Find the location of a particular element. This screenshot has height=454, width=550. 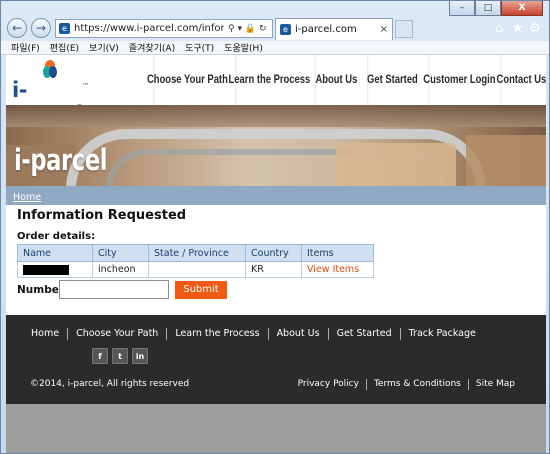

redacted-name is located at coordinates (46, 269).